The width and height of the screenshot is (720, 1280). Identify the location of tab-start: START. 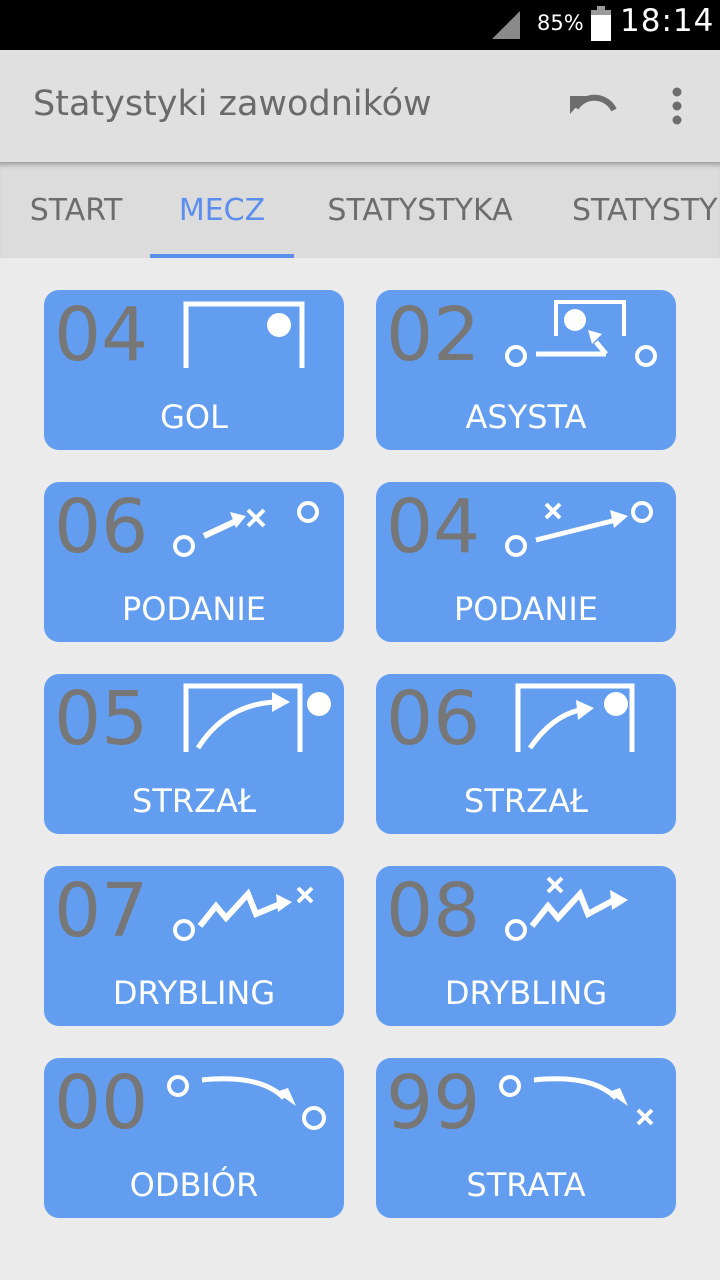
(76, 210).